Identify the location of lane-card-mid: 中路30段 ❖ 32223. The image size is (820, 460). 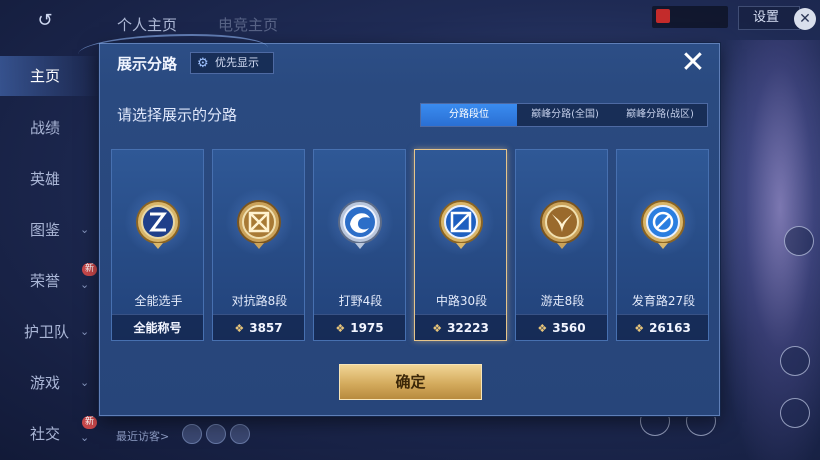
(460, 245).